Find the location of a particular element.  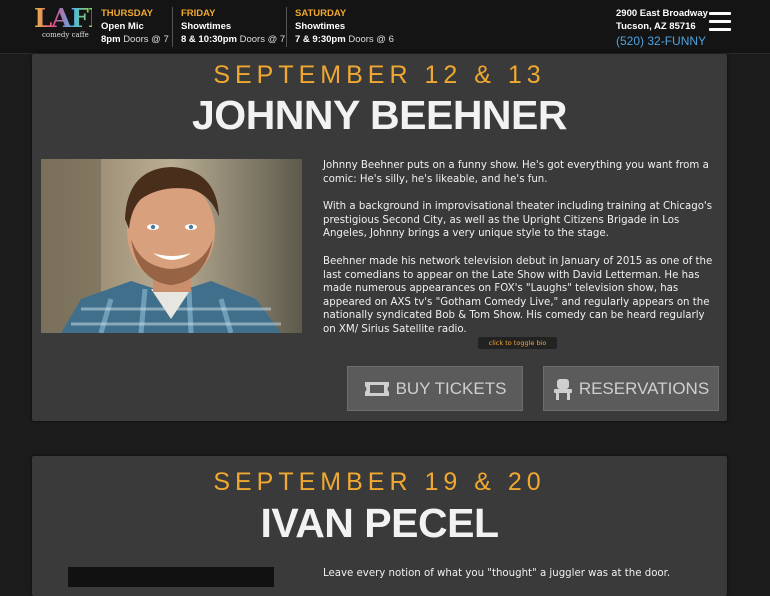

laffs-logo: LAFFS comedy caffe is located at coordinates (79, 25).